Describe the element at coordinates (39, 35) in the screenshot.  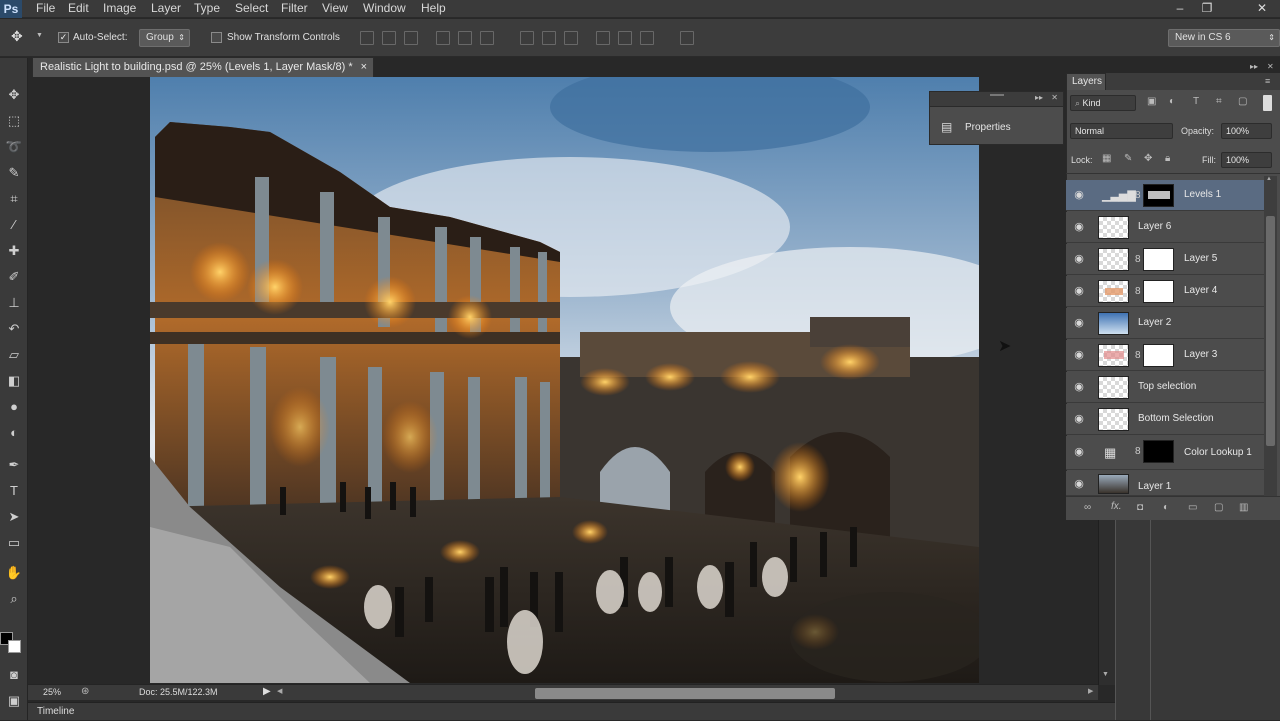
I see `tool-preset-chevron-icon: ▼` at that location.